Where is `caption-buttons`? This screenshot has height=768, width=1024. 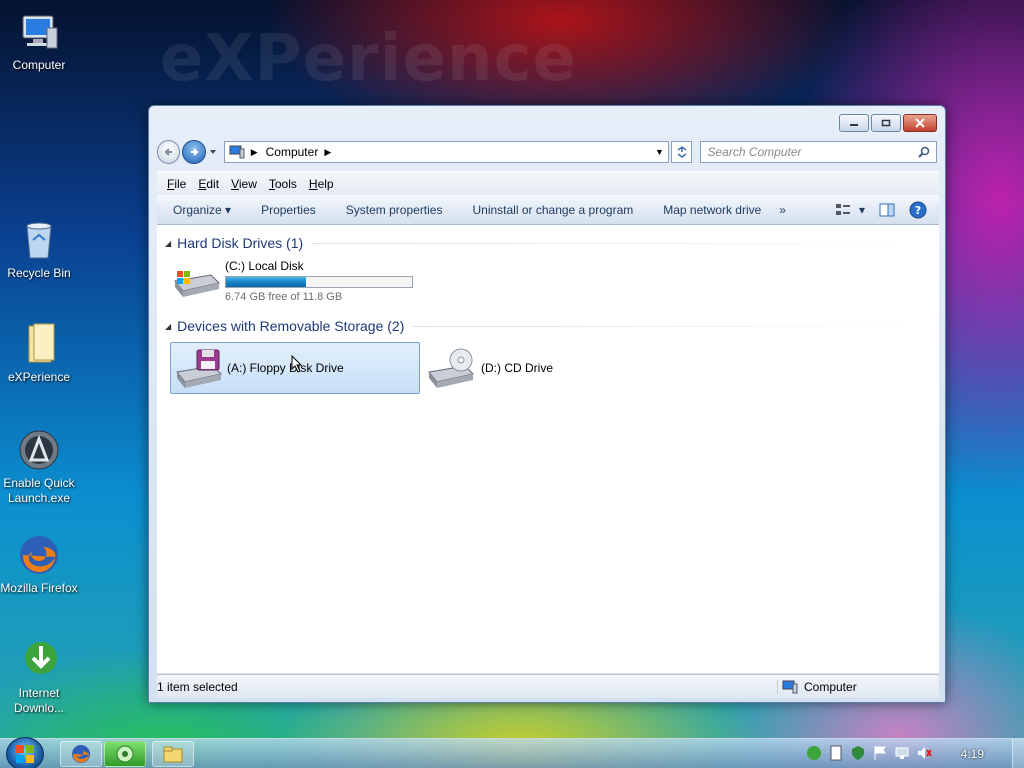 caption-buttons is located at coordinates (888, 123).